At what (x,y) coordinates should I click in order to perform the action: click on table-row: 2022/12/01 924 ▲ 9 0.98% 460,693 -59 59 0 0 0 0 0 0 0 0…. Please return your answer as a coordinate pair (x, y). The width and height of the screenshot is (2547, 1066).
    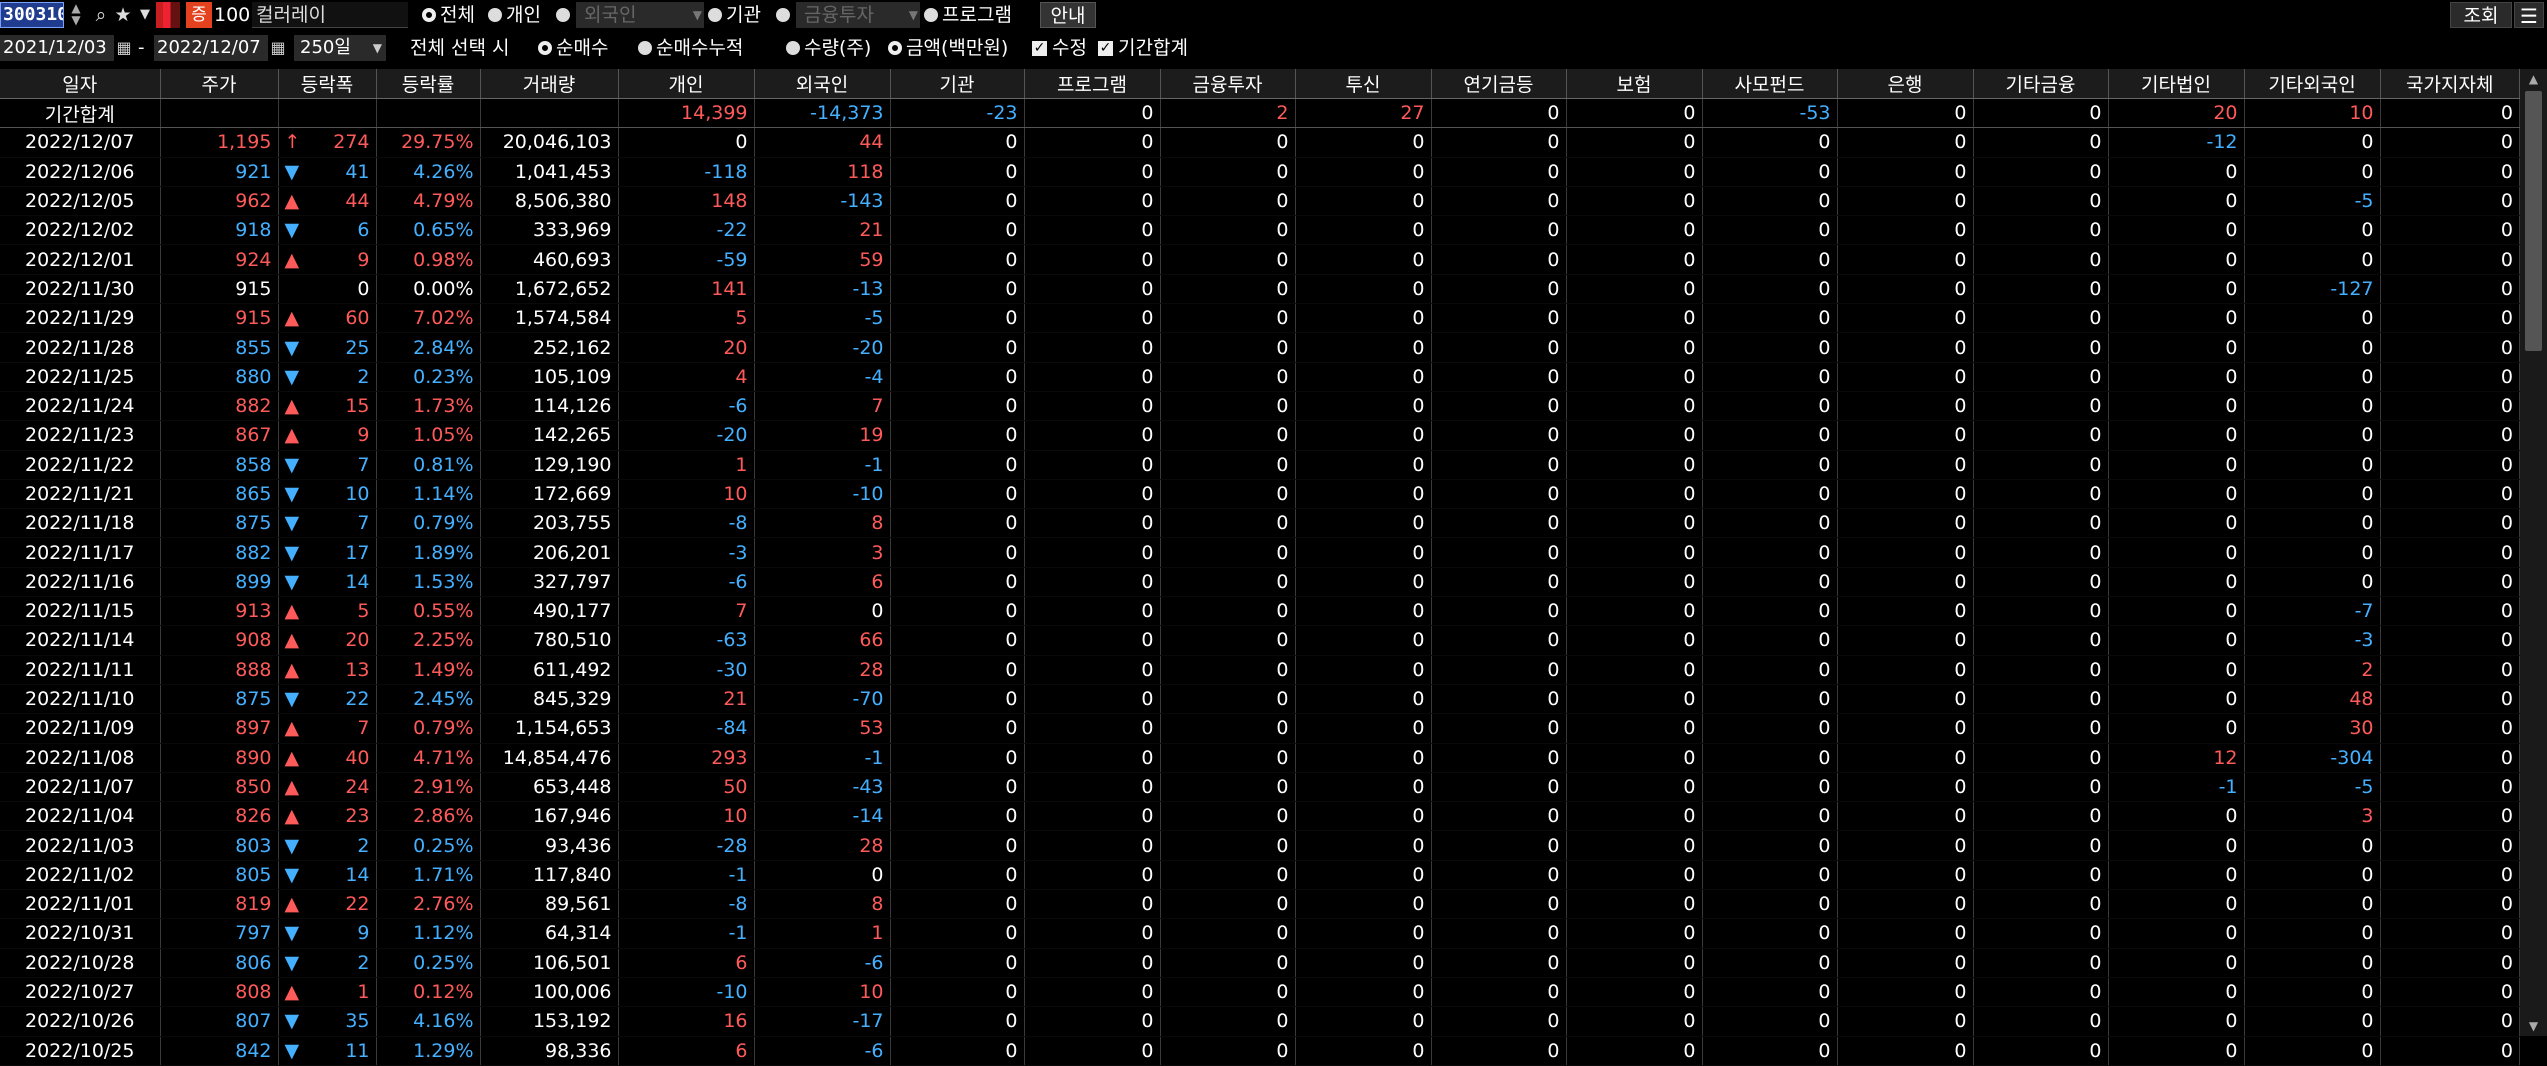
    Looking at the image, I should click on (1260, 259).